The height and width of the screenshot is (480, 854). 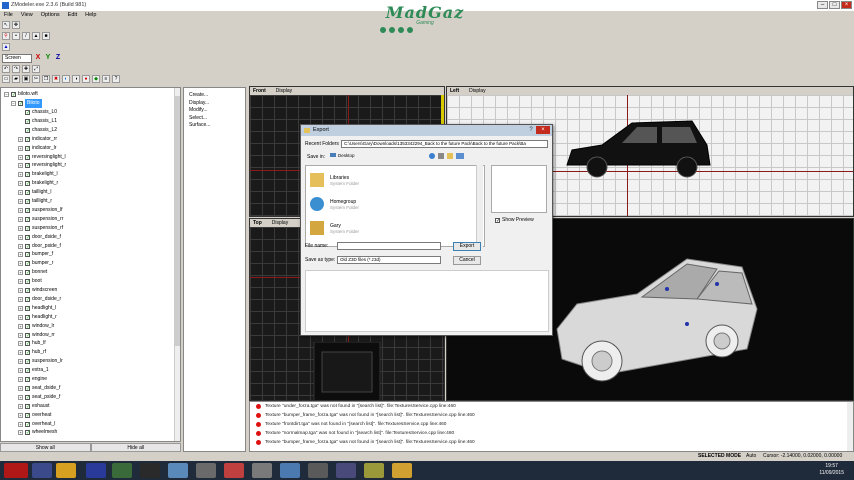 What do you see at coordinates (822, 5) in the screenshot?
I see `minimize-button: –` at bounding box center [822, 5].